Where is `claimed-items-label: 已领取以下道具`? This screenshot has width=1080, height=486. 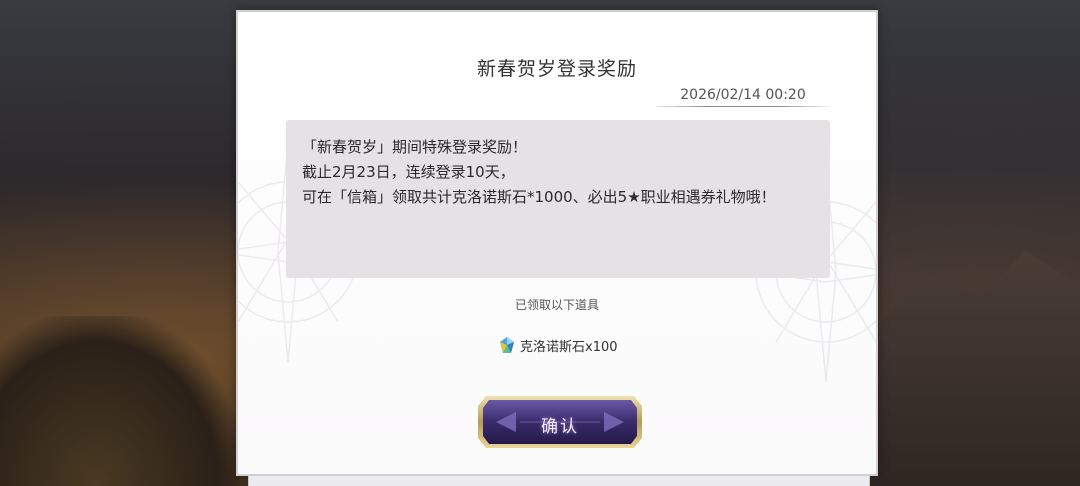
claimed-items-label: 已领取以下道具 is located at coordinates (556, 305).